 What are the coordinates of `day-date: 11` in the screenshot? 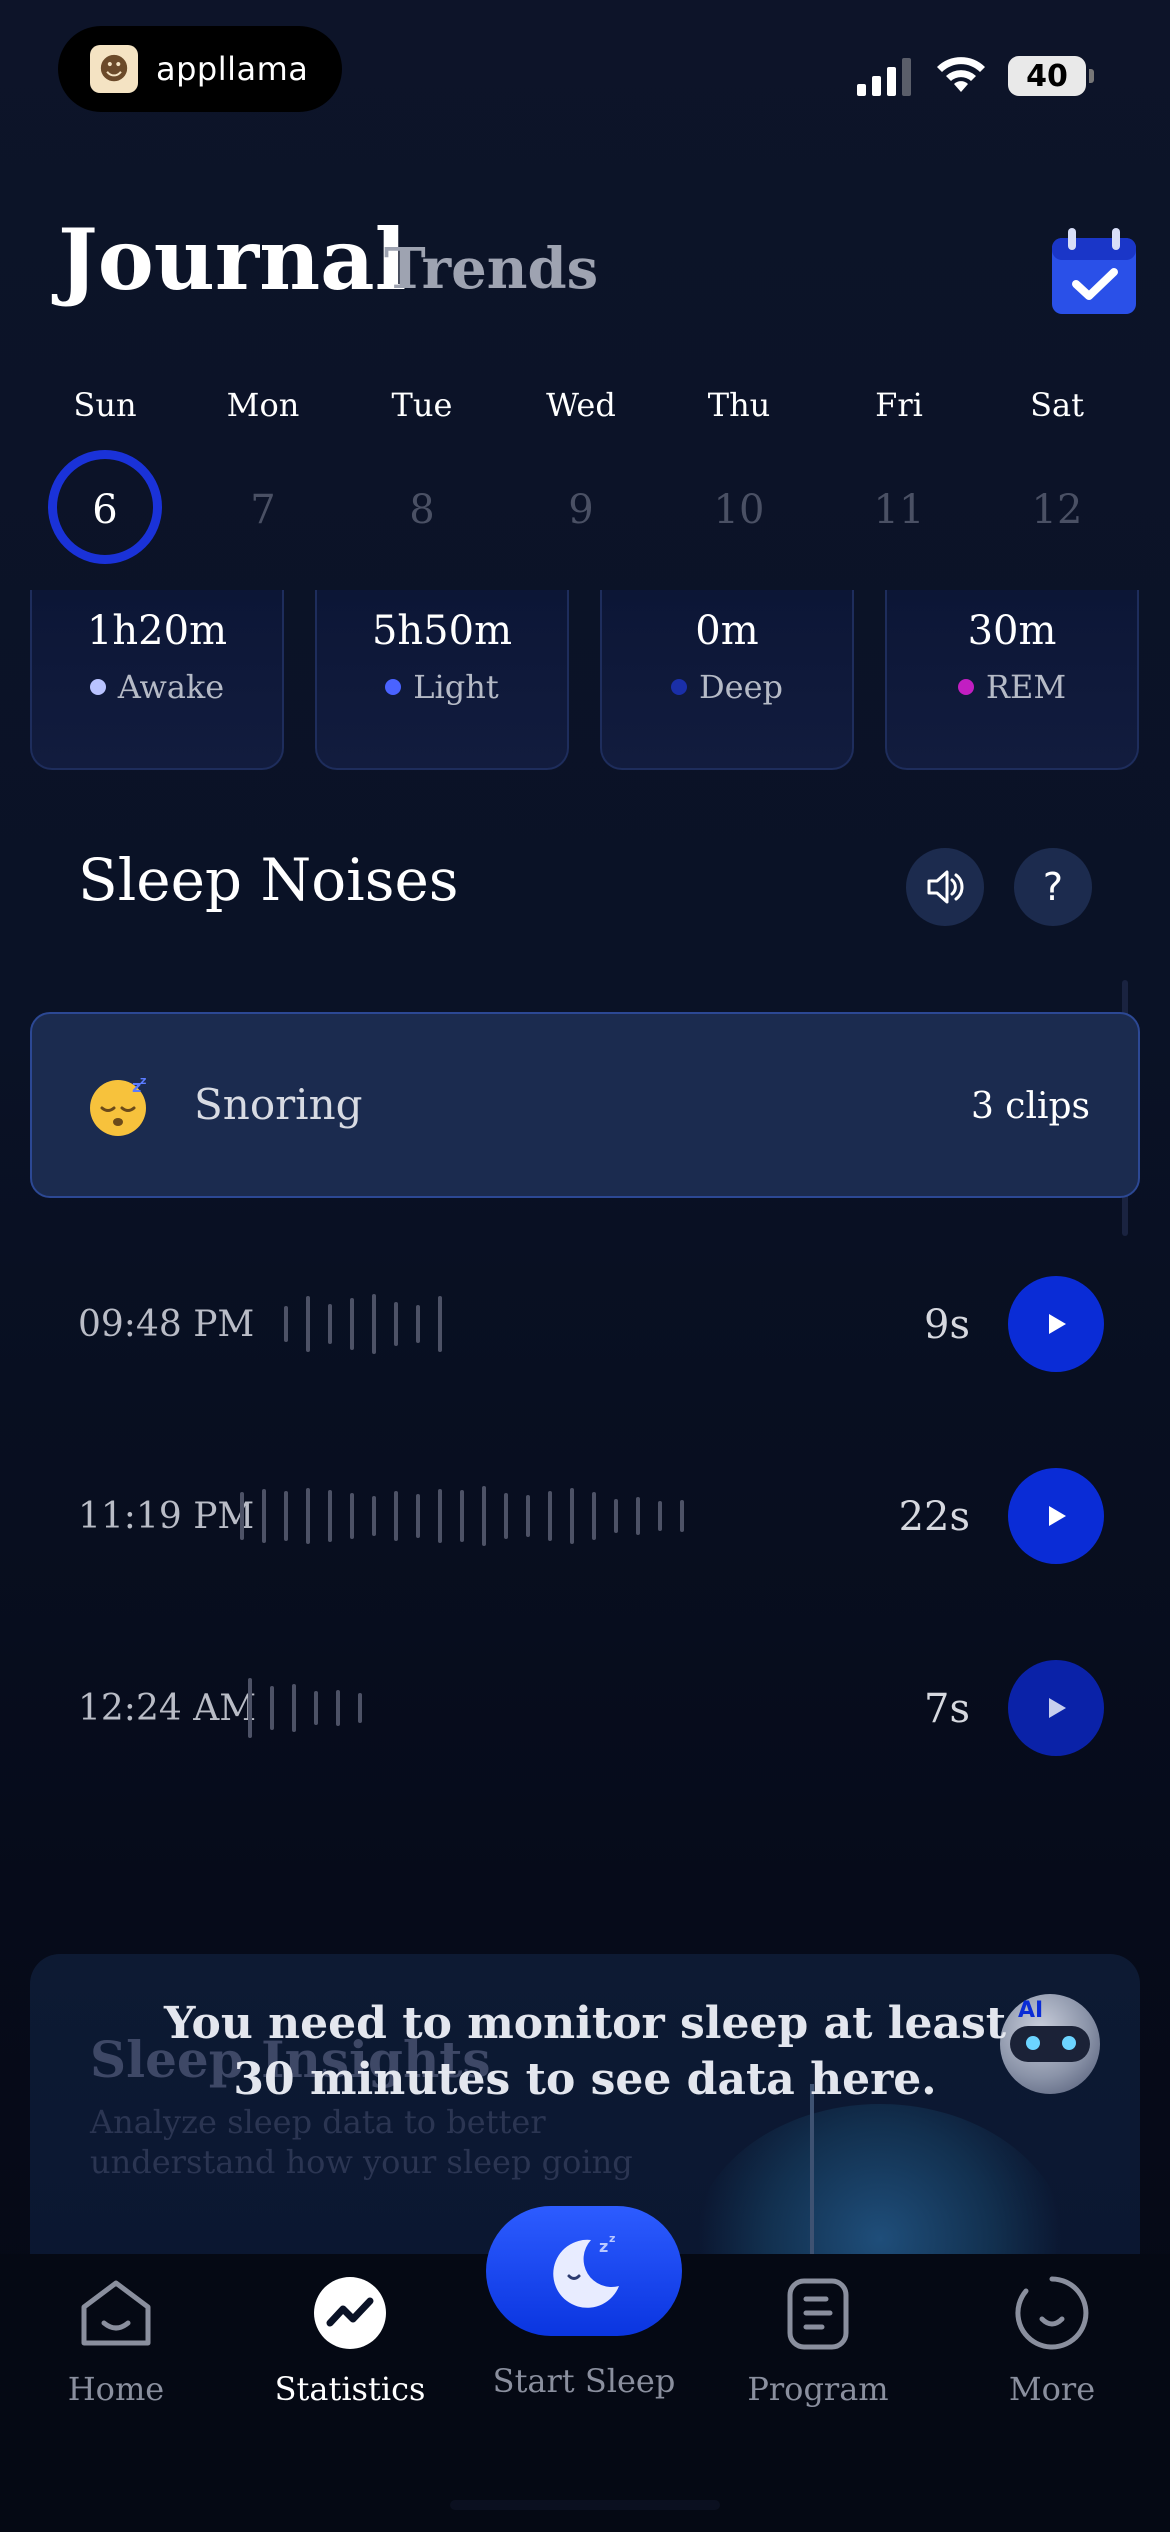 It's located at (899, 510).